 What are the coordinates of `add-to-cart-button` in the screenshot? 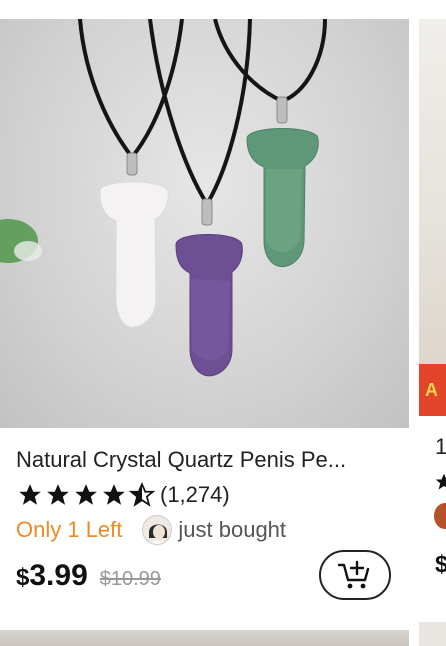 It's located at (355, 575).